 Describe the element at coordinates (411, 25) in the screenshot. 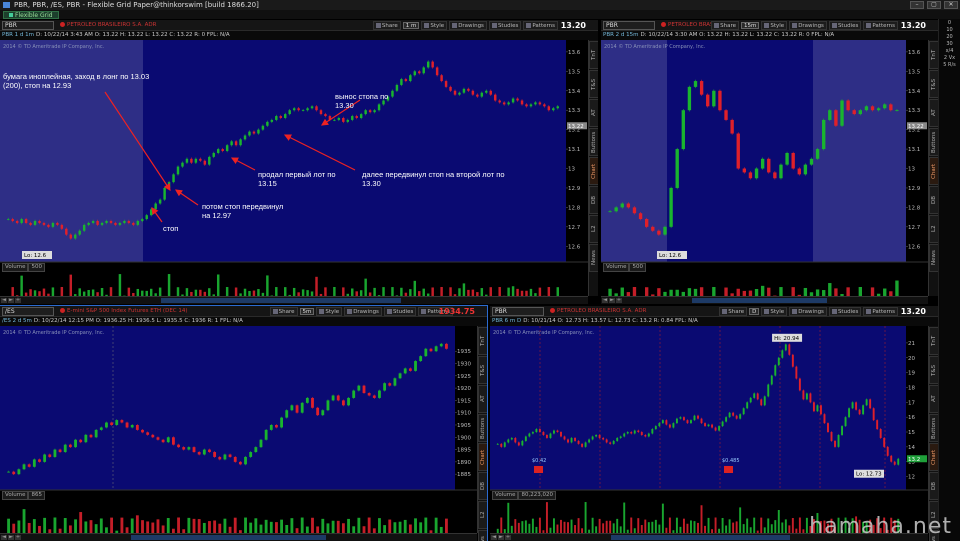

I see `timeframe-button: 1 m` at that location.